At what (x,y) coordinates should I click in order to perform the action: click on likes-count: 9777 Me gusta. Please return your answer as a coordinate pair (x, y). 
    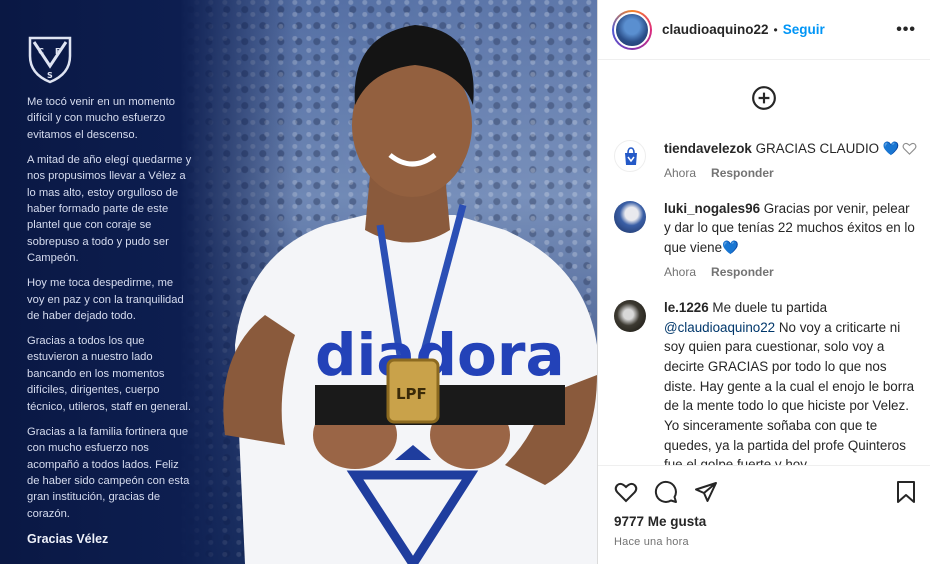
    Looking at the image, I should click on (764, 516).